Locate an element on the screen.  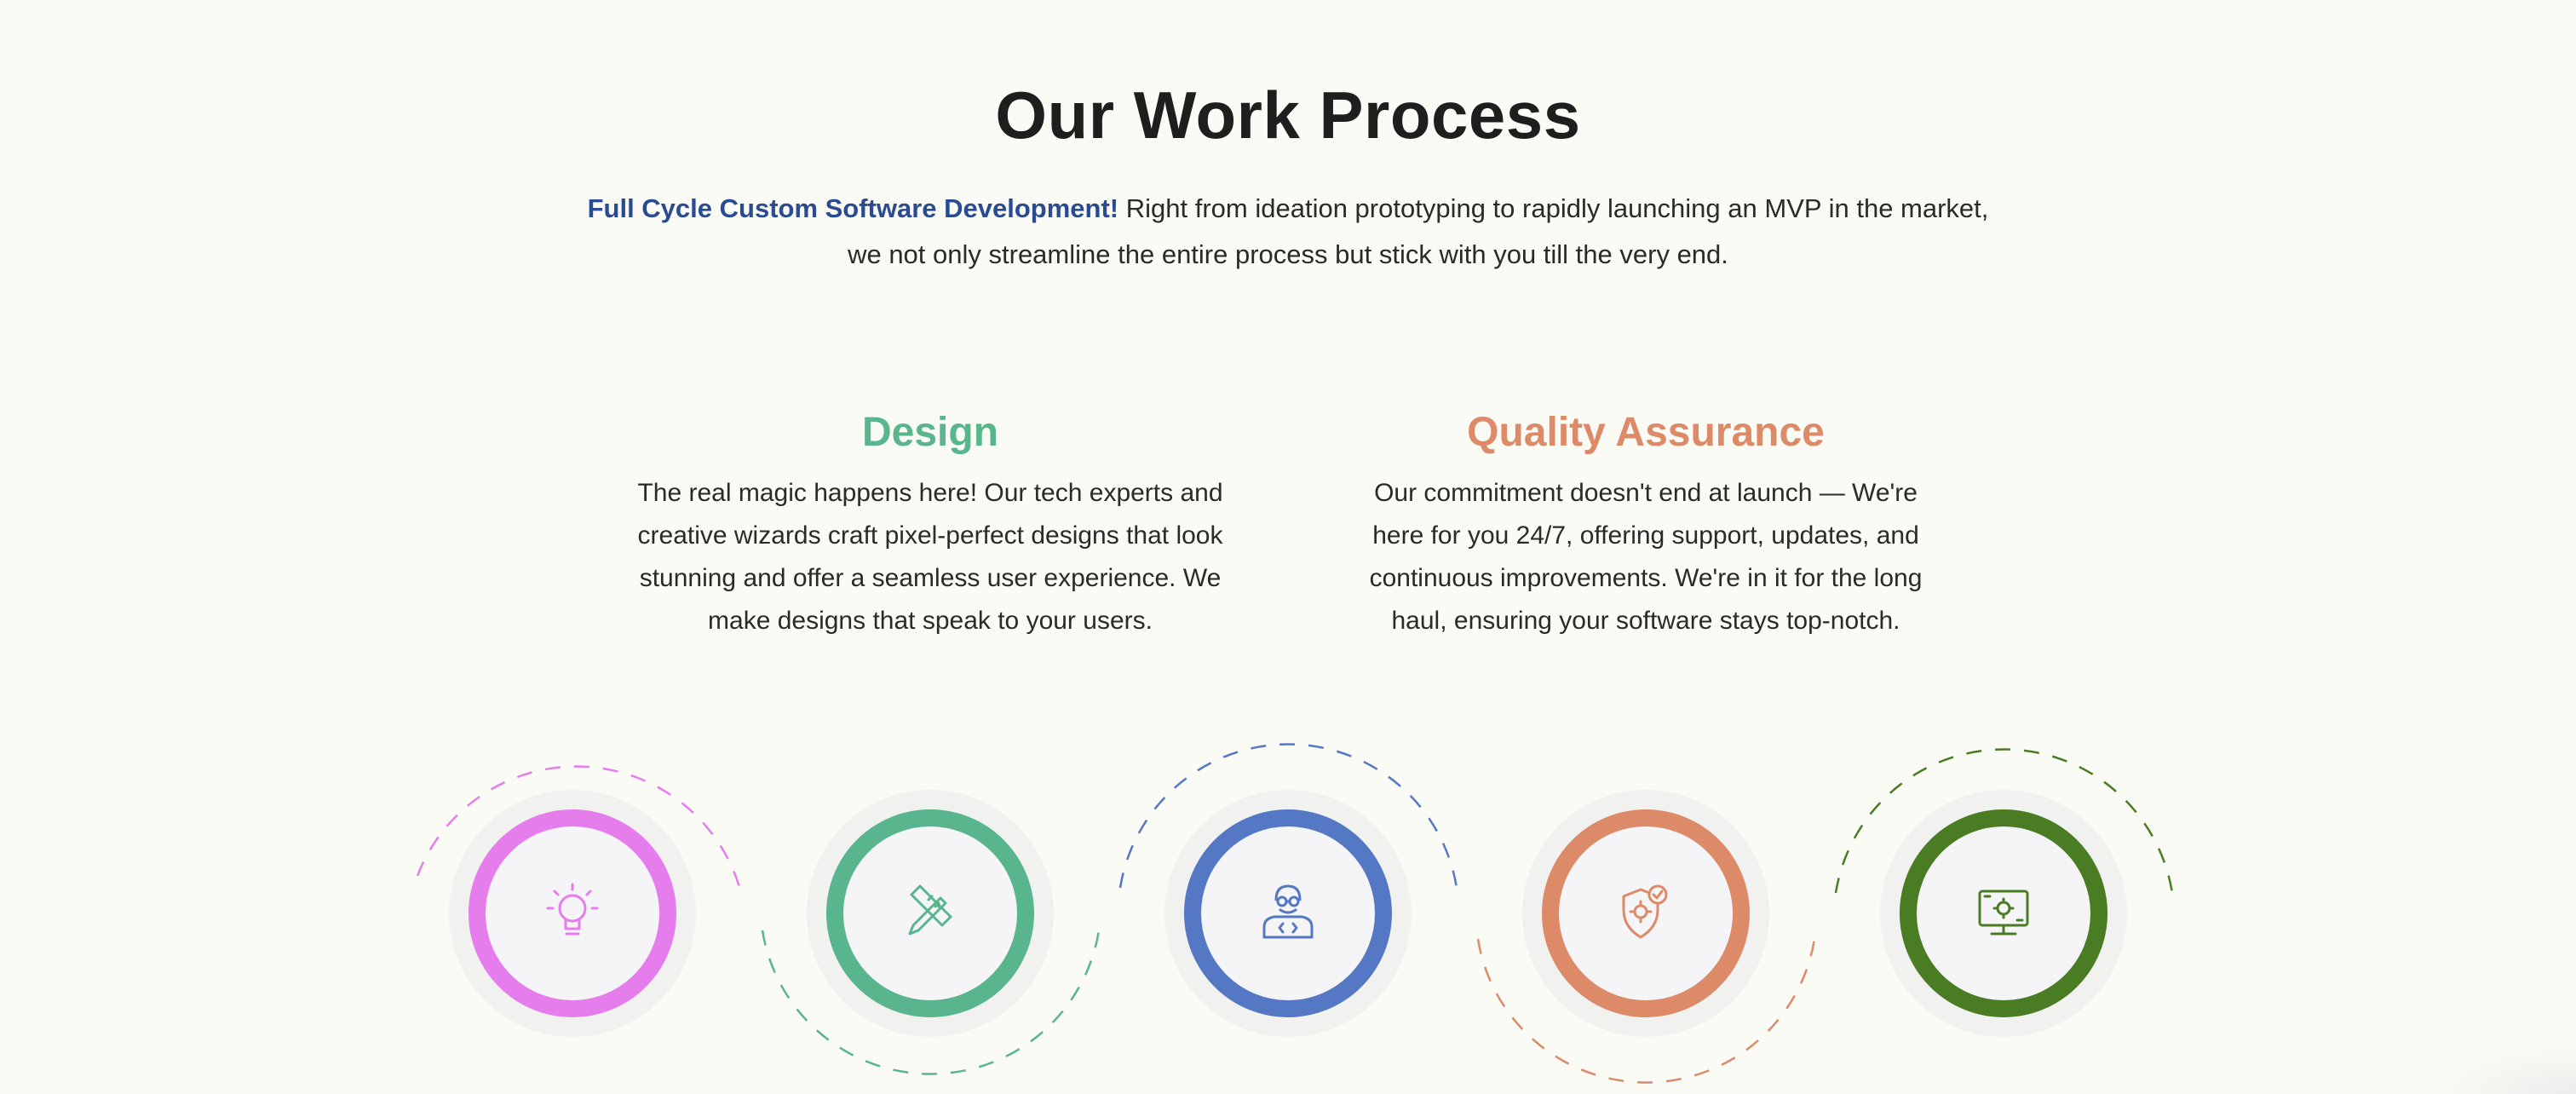
step-circle-ideation is located at coordinates (572, 913).